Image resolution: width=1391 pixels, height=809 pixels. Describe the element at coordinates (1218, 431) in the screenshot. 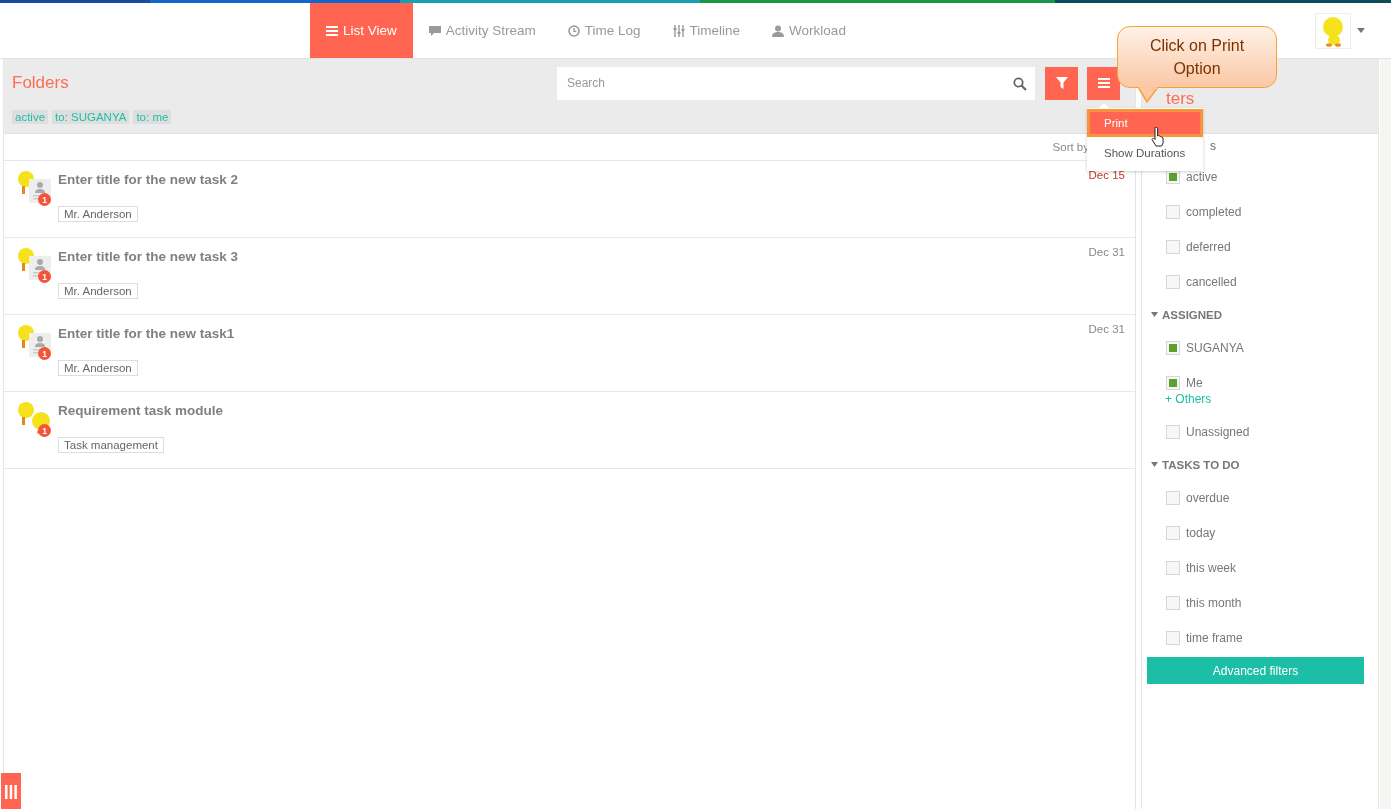

I see `checkbox-label: Unassigned` at that location.